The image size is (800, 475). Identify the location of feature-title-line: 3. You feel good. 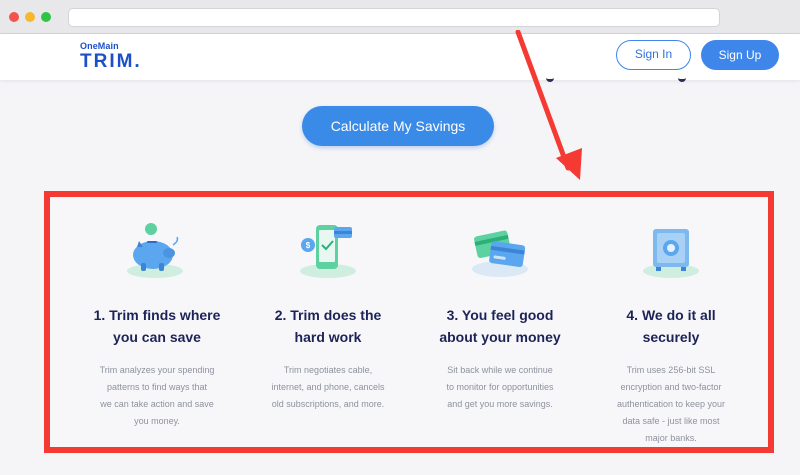
(500, 315).